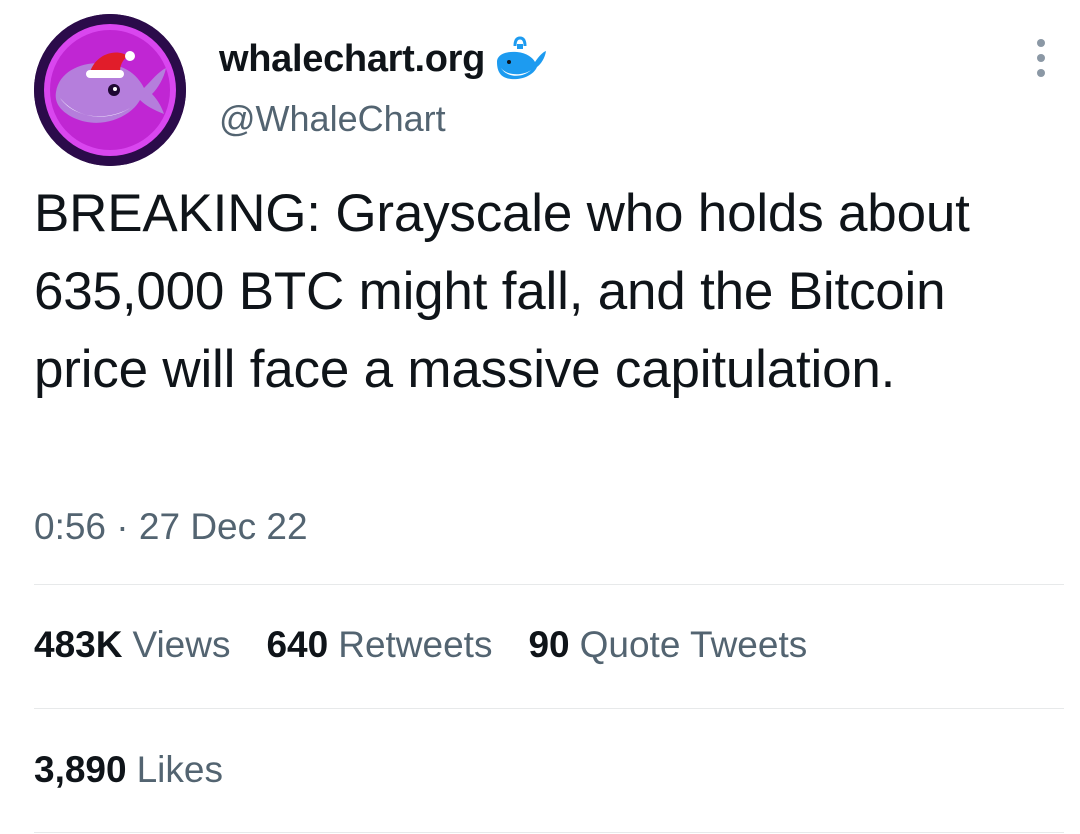 Image resolution: width=1080 pixels, height=834 pixels. Describe the element at coordinates (297, 644) in the screenshot. I see `retweets-count: 640` at that location.